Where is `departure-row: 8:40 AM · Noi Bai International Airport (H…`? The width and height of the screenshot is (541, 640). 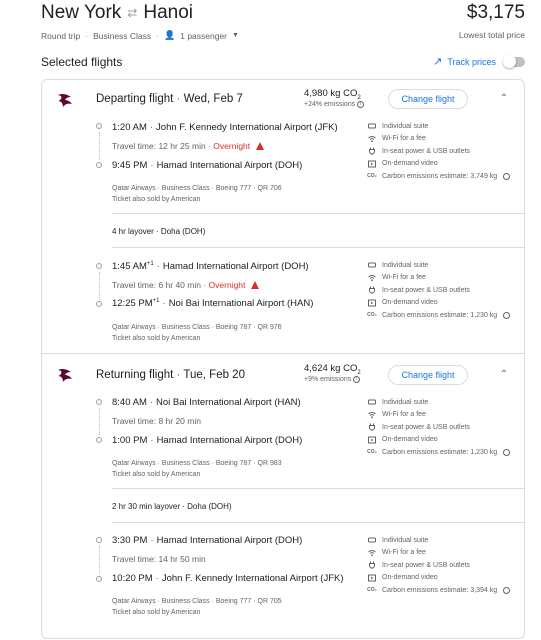
departure-row: 8:40 AM · Noi Bai International Airport (H… is located at coordinates (206, 402).